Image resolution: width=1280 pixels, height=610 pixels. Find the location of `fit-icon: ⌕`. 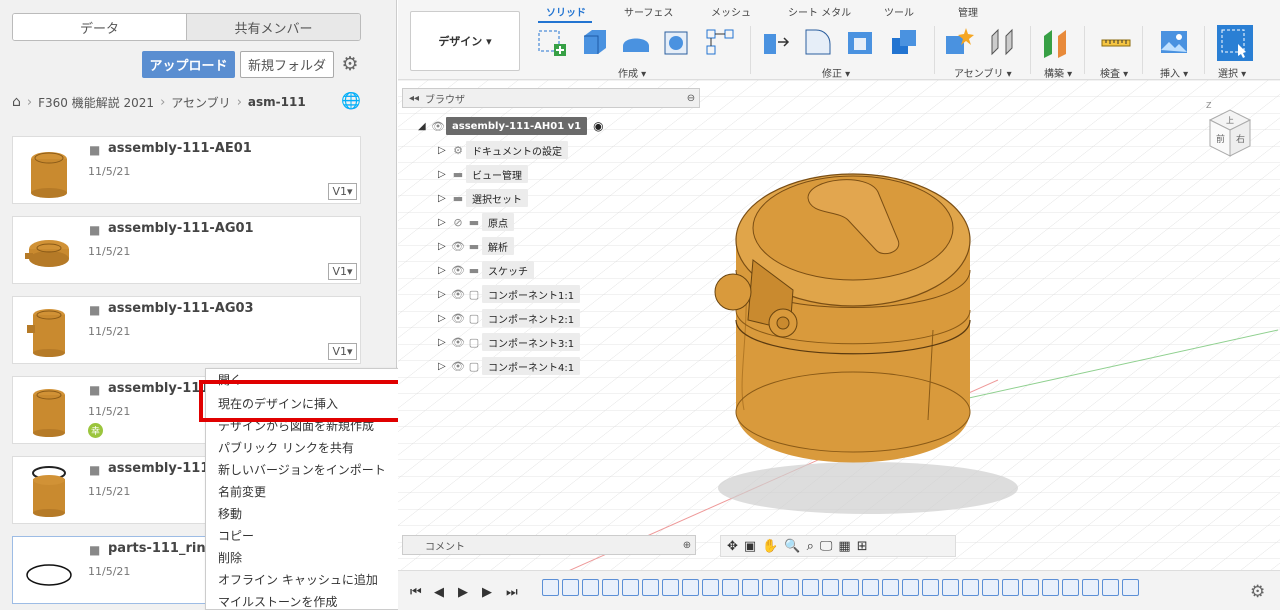

fit-icon: ⌕ is located at coordinates (810, 546).